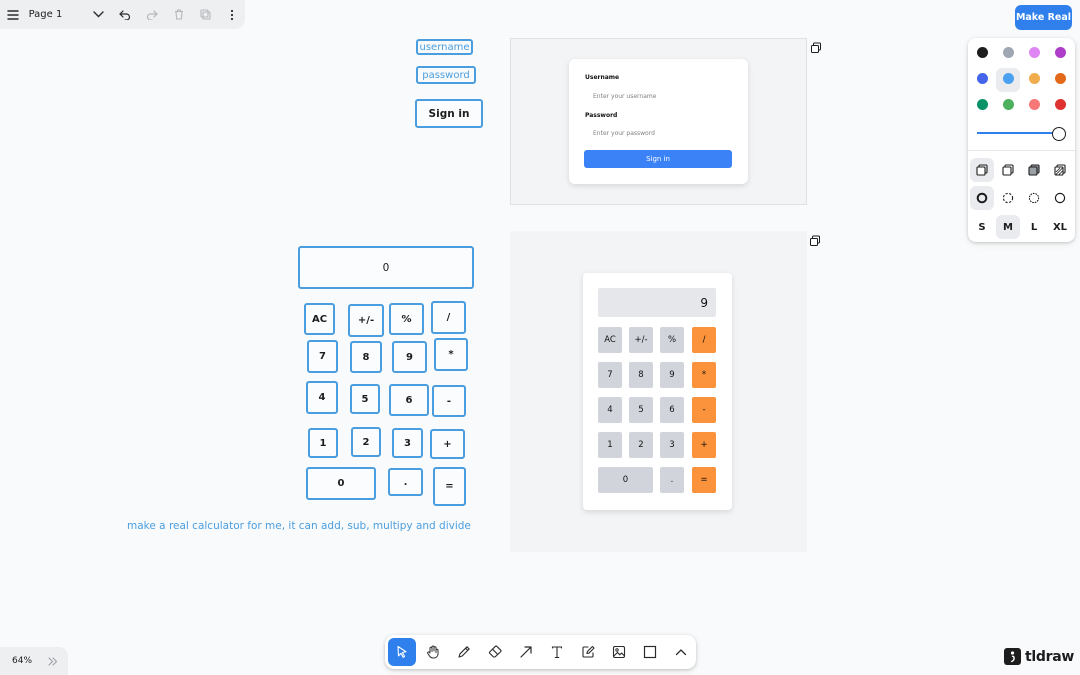 Image resolution: width=1080 pixels, height=675 pixels. Describe the element at coordinates (982, 52) in the screenshot. I see `color-swatch-black` at that location.